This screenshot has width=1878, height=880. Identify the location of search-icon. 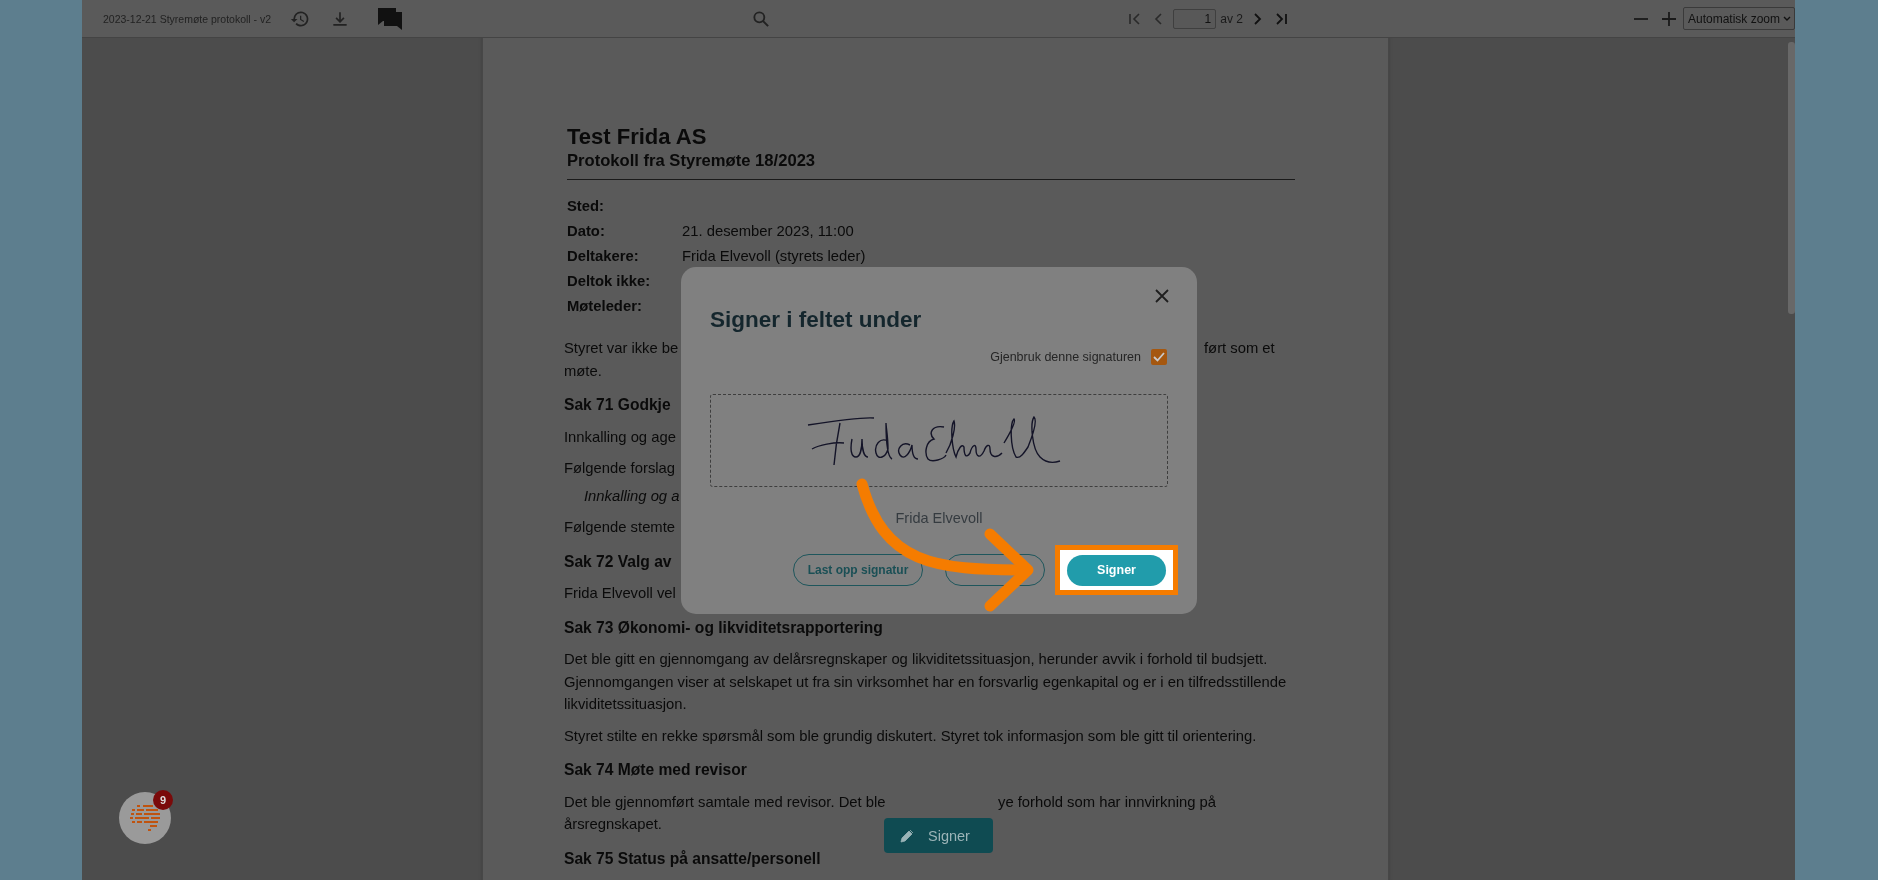
(760, 18).